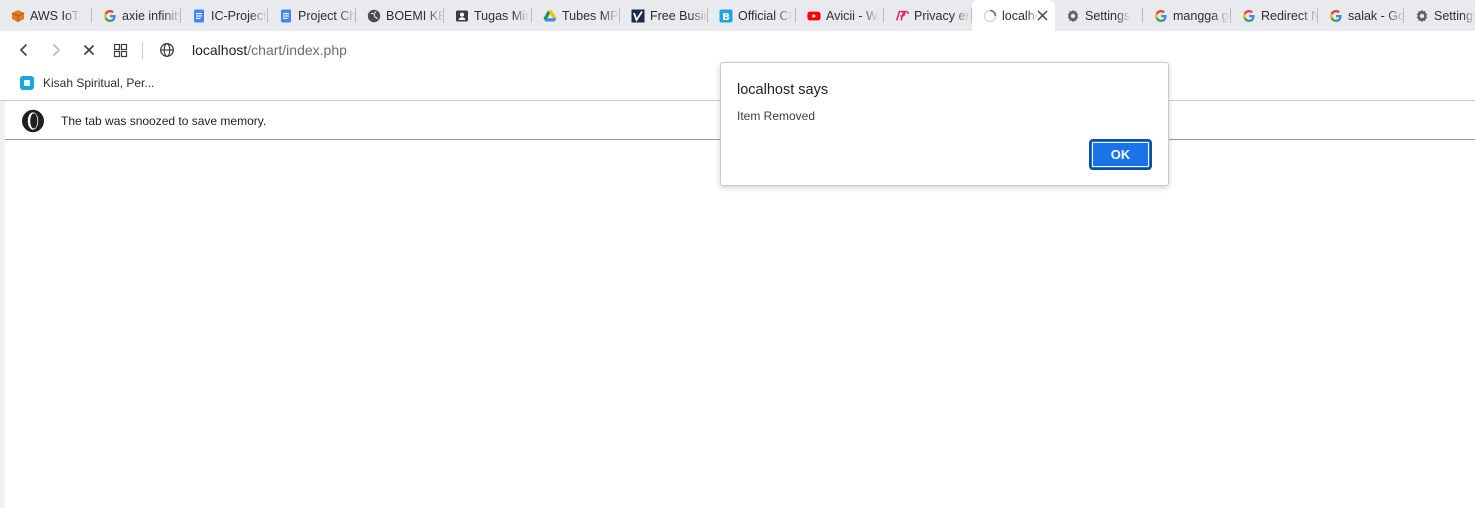 This screenshot has width=1475, height=508. I want to click on back-button, so click(24, 50).